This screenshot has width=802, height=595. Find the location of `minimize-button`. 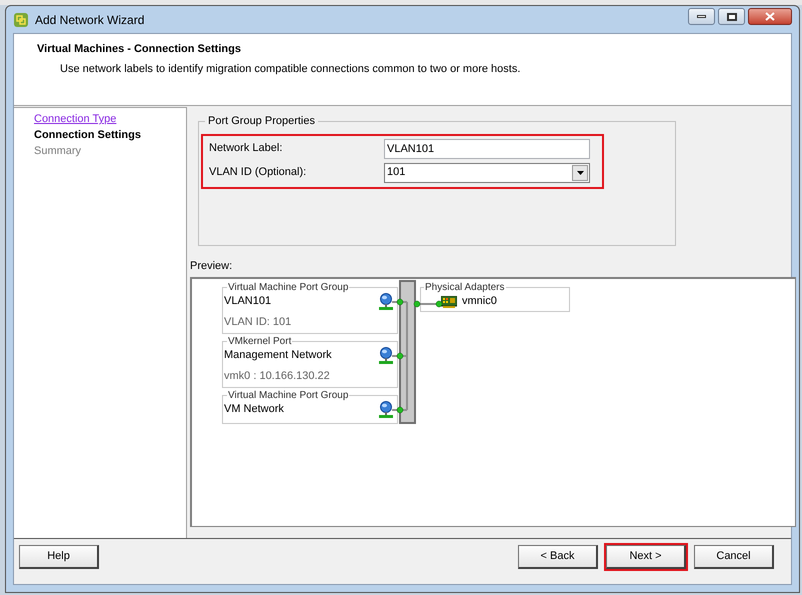

minimize-button is located at coordinates (701, 16).